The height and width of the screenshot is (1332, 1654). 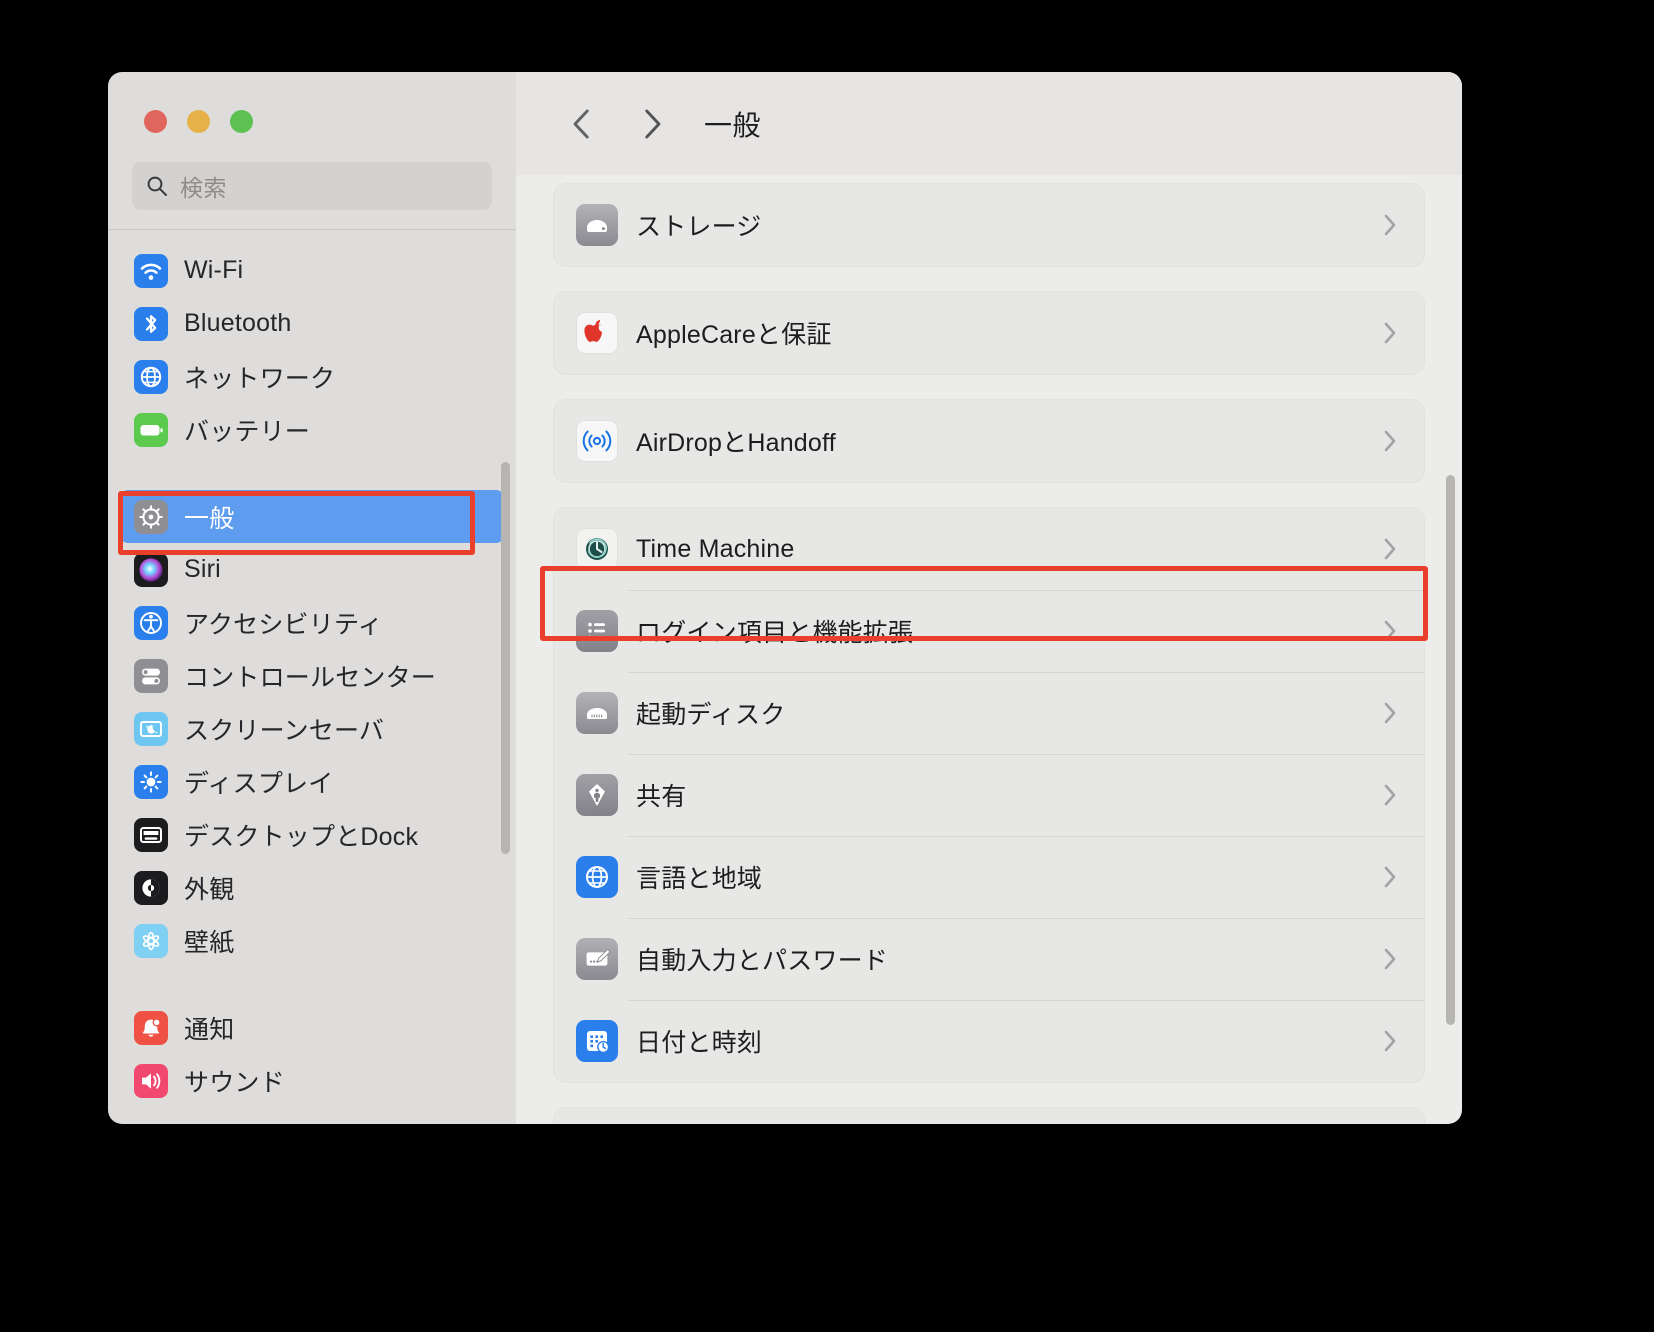 I want to click on wallpaper-icon, so click(x=151, y=940).